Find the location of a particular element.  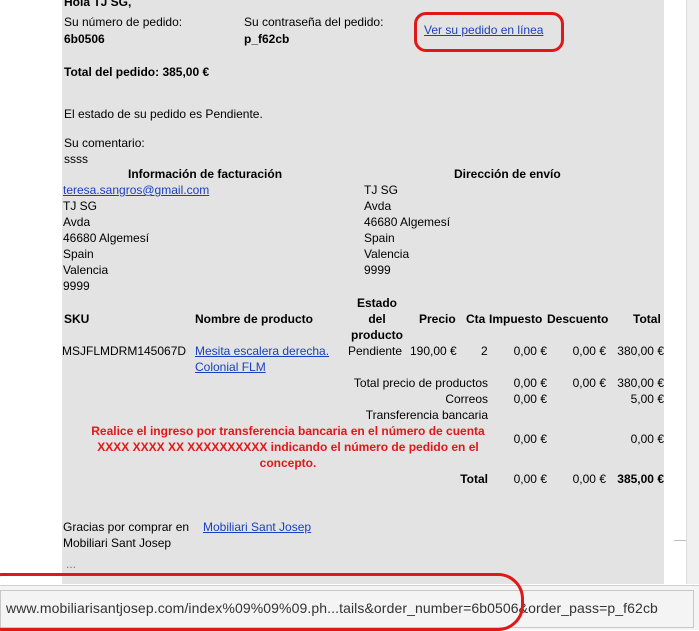

thanks-text: Gracias por comprar en is located at coordinates (126, 527).